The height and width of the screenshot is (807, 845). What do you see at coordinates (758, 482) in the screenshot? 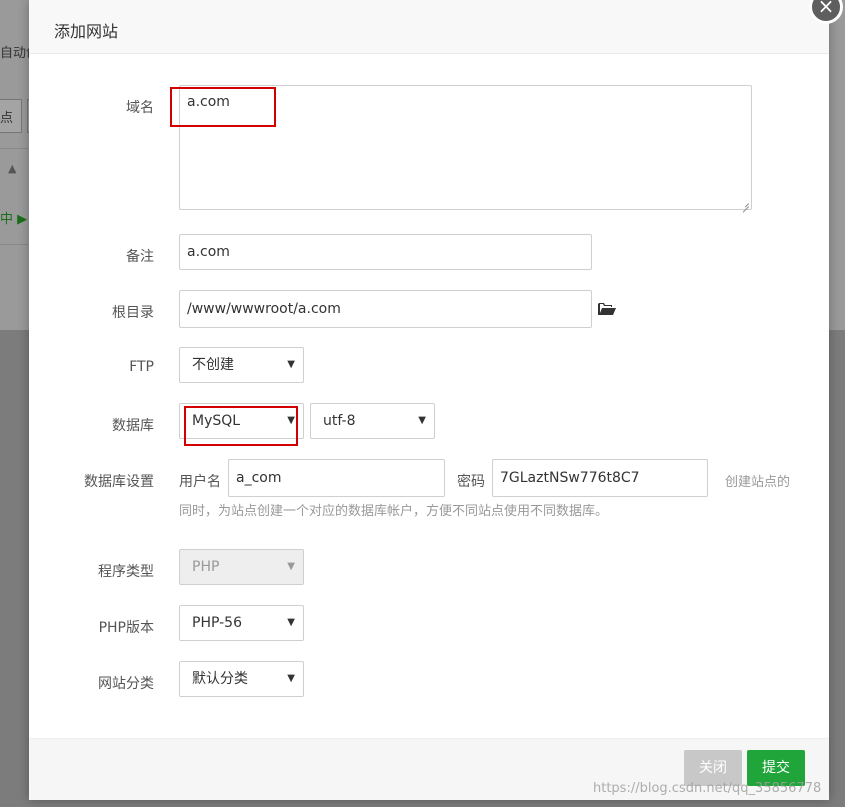
I see `db-hint-line1: 创建站点的` at bounding box center [758, 482].